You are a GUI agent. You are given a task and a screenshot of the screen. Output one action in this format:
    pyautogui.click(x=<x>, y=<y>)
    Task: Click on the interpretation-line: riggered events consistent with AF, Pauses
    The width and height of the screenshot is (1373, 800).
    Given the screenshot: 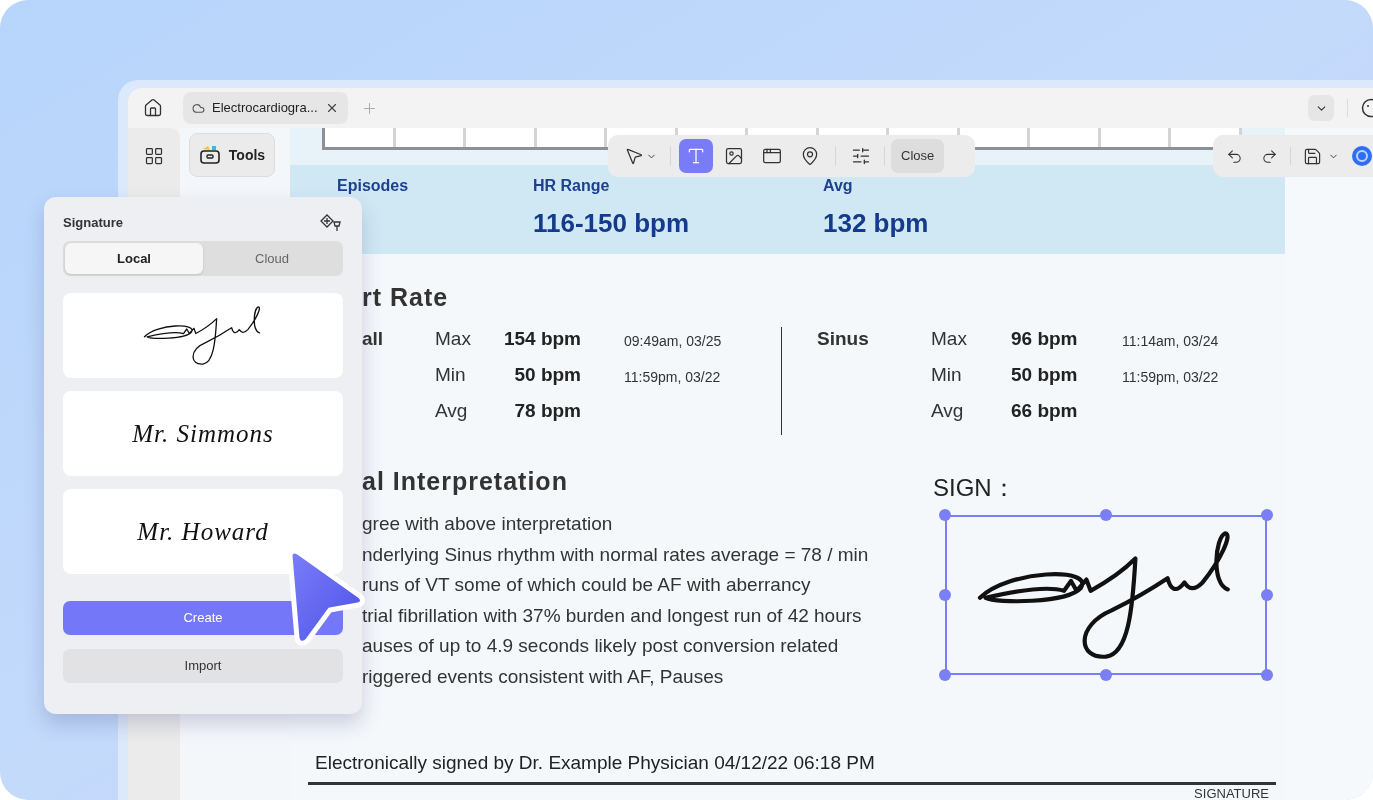 What is the action you would take?
    pyautogui.click(x=543, y=676)
    